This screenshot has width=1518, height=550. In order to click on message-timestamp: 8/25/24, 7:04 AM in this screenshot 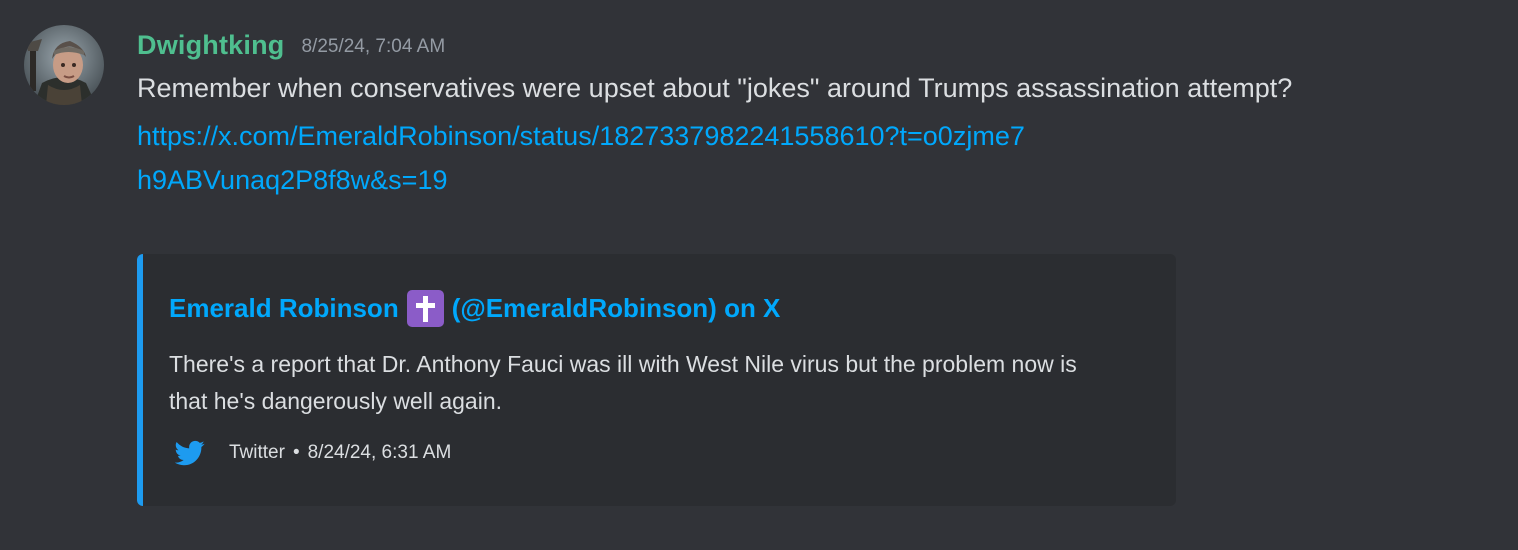, I will do `click(373, 47)`.